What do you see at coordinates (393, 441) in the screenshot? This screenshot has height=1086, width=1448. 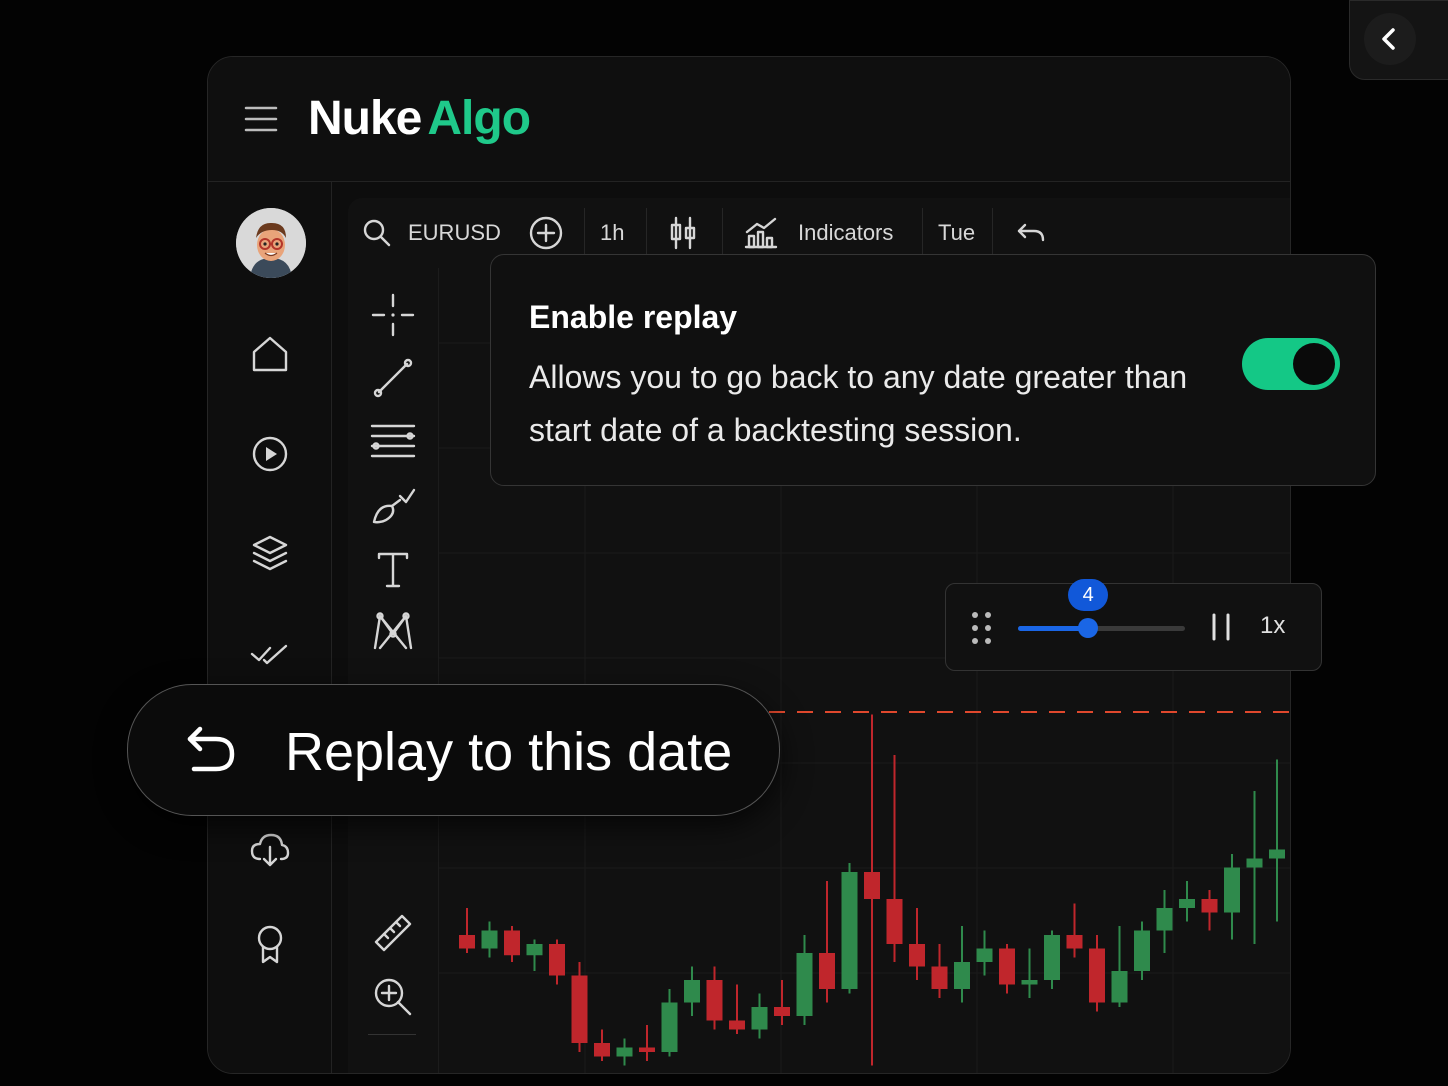 I see `horizontal-lines-icon` at bounding box center [393, 441].